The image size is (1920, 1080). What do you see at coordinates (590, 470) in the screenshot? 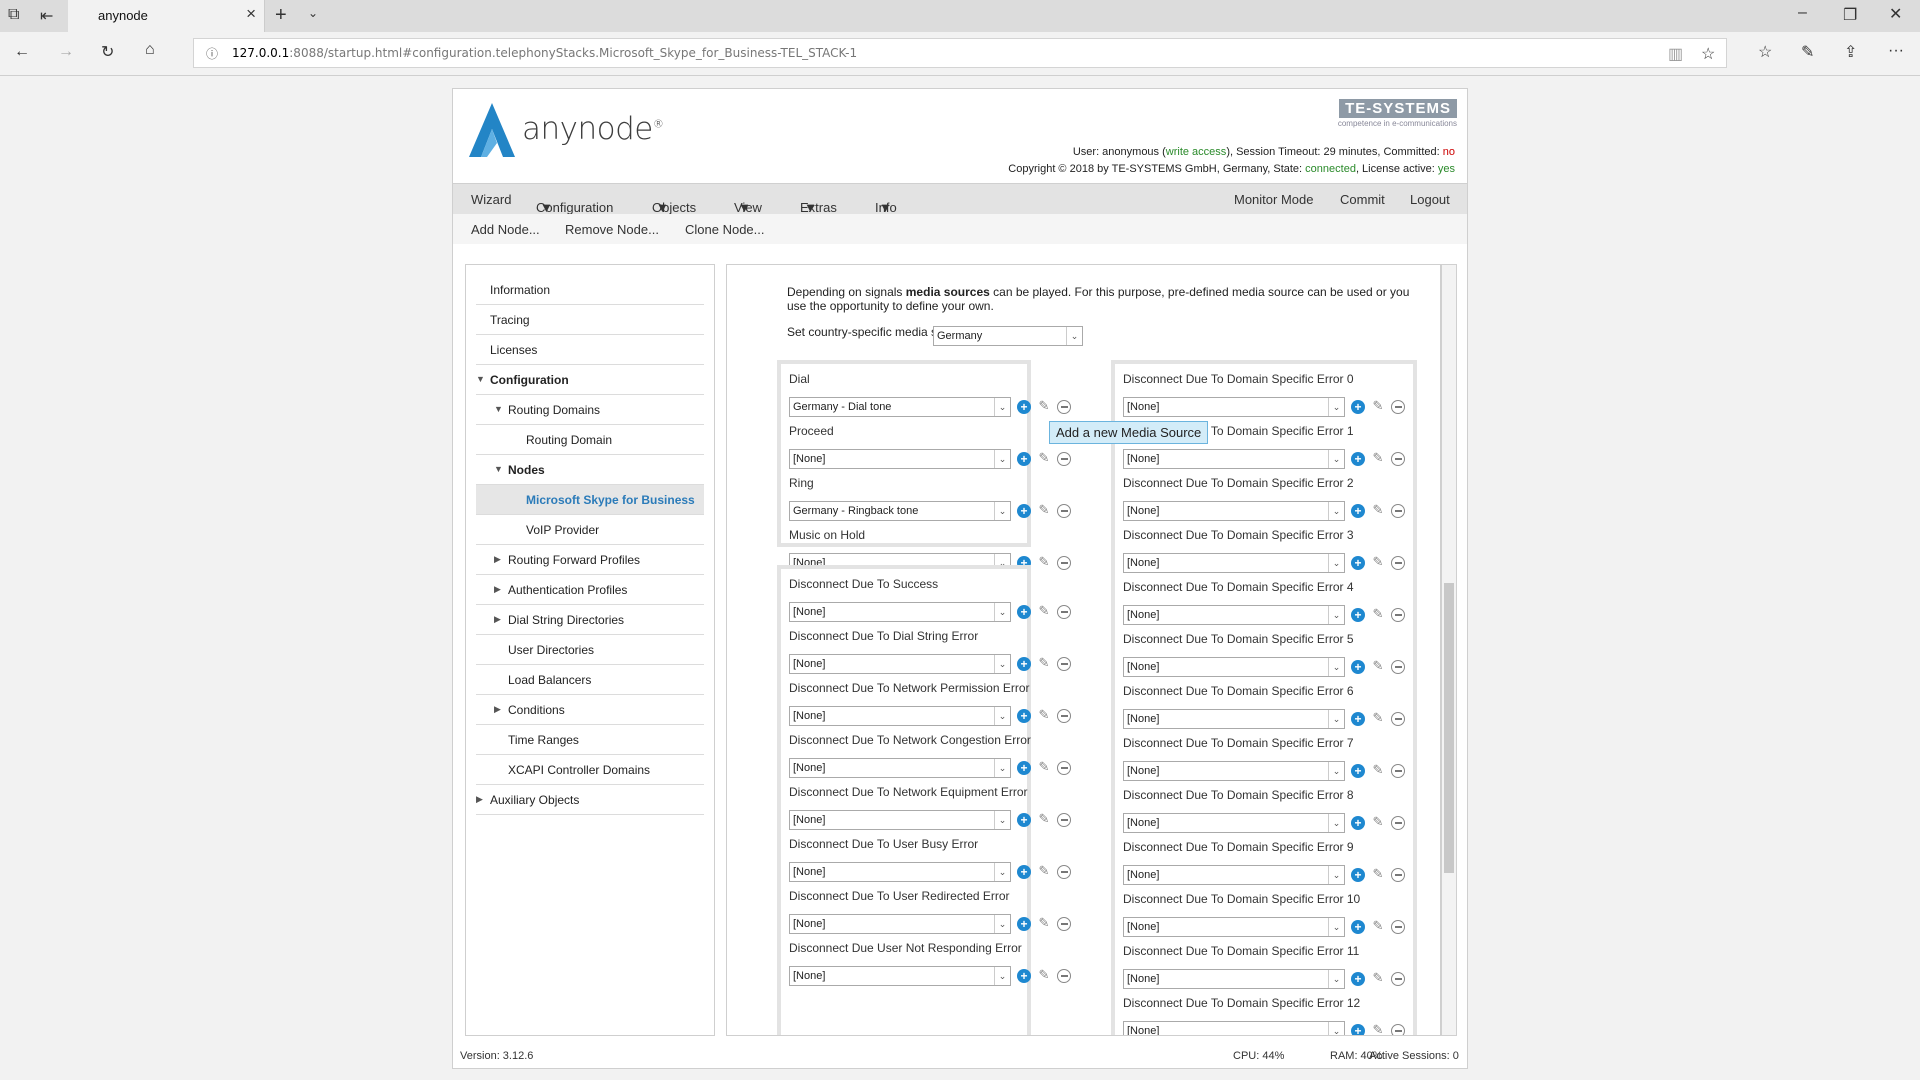
I see `tree-item: ▼ Nodes` at bounding box center [590, 470].